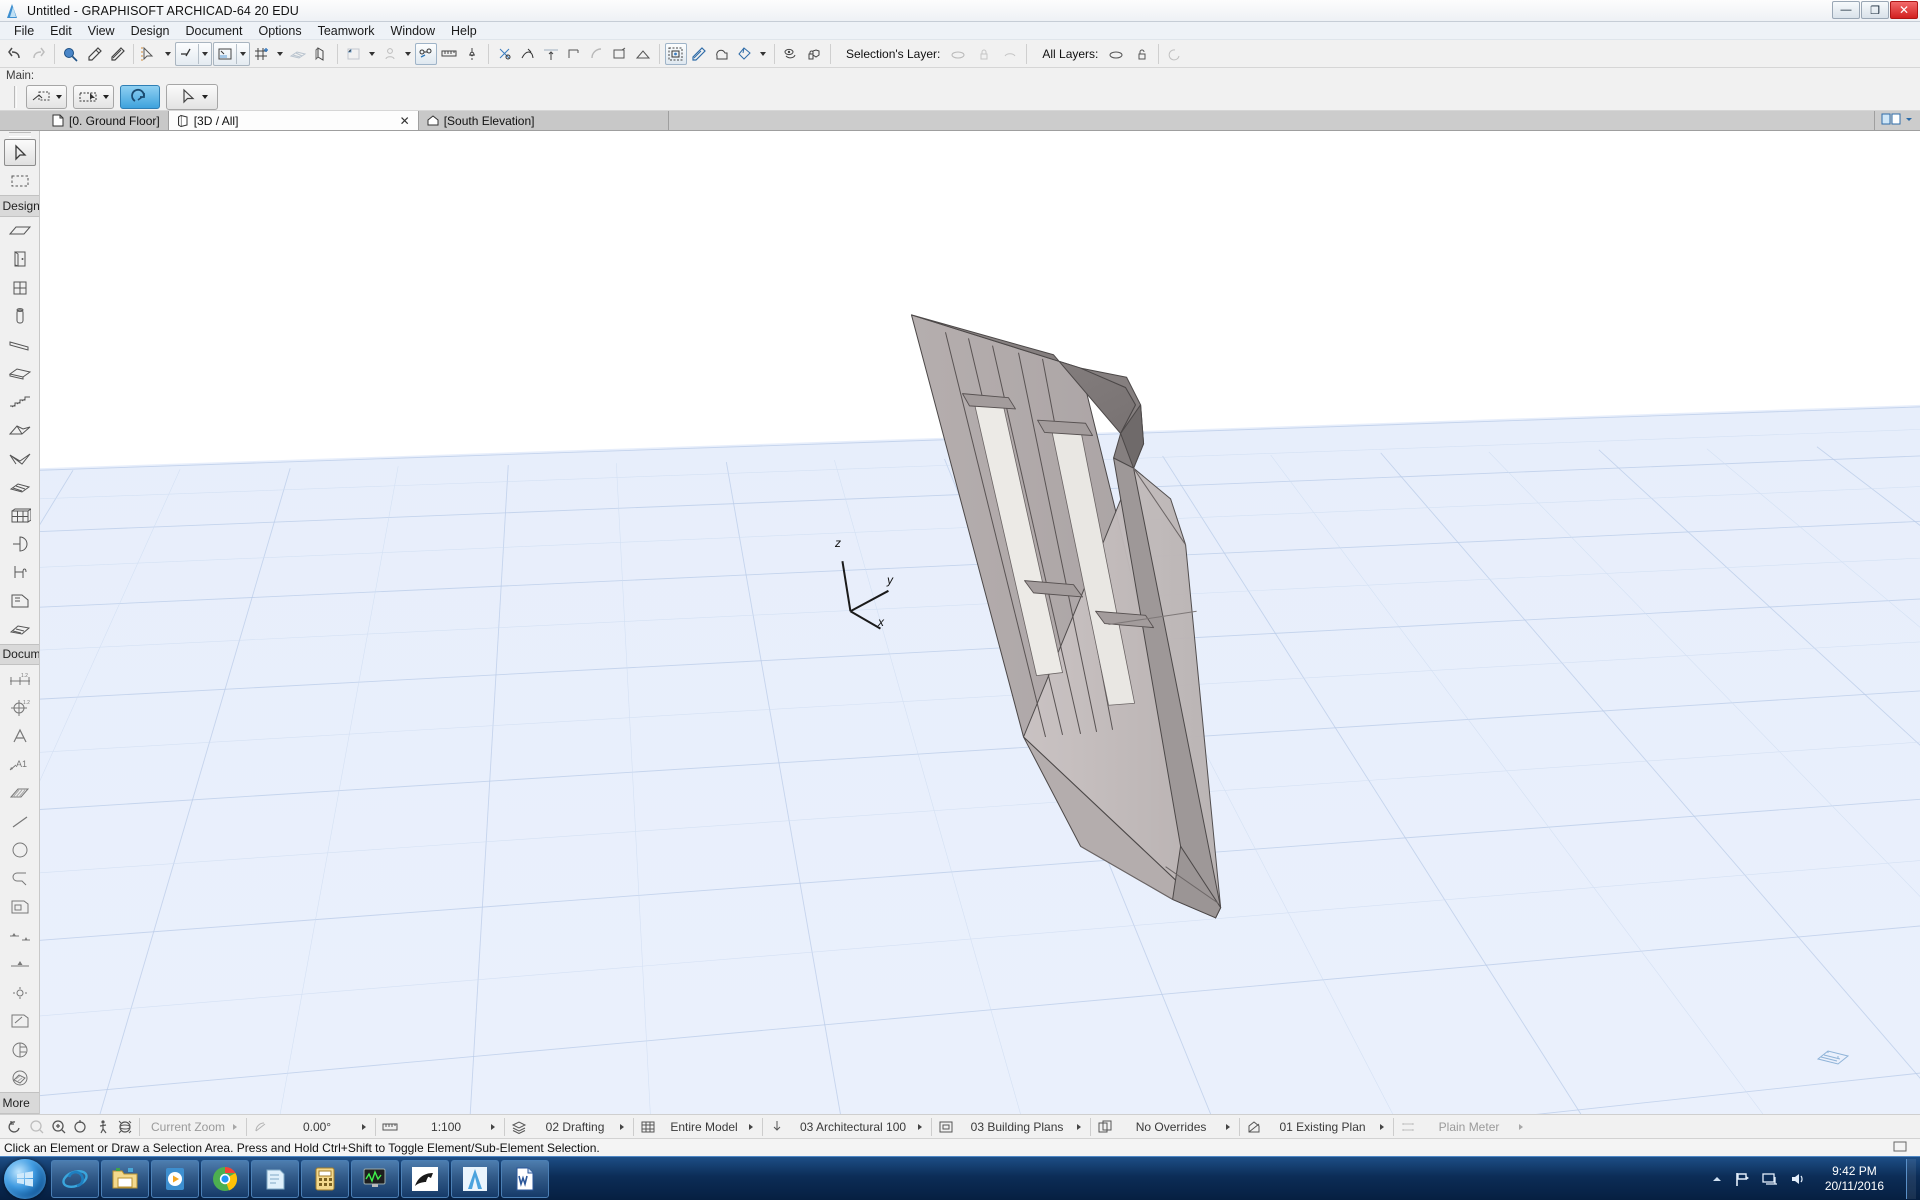 This screenshot has width=1920, height=1200. I want to click on tab-south-elevation: [South Elevation], so click(543, 120).